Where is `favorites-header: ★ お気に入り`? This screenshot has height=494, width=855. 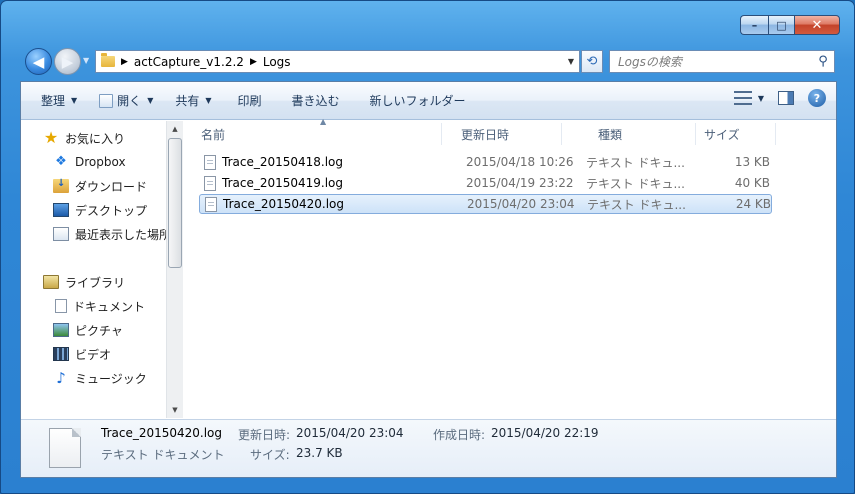
favorites-header: ★ お気に入り is located at coordinates (84, 138).